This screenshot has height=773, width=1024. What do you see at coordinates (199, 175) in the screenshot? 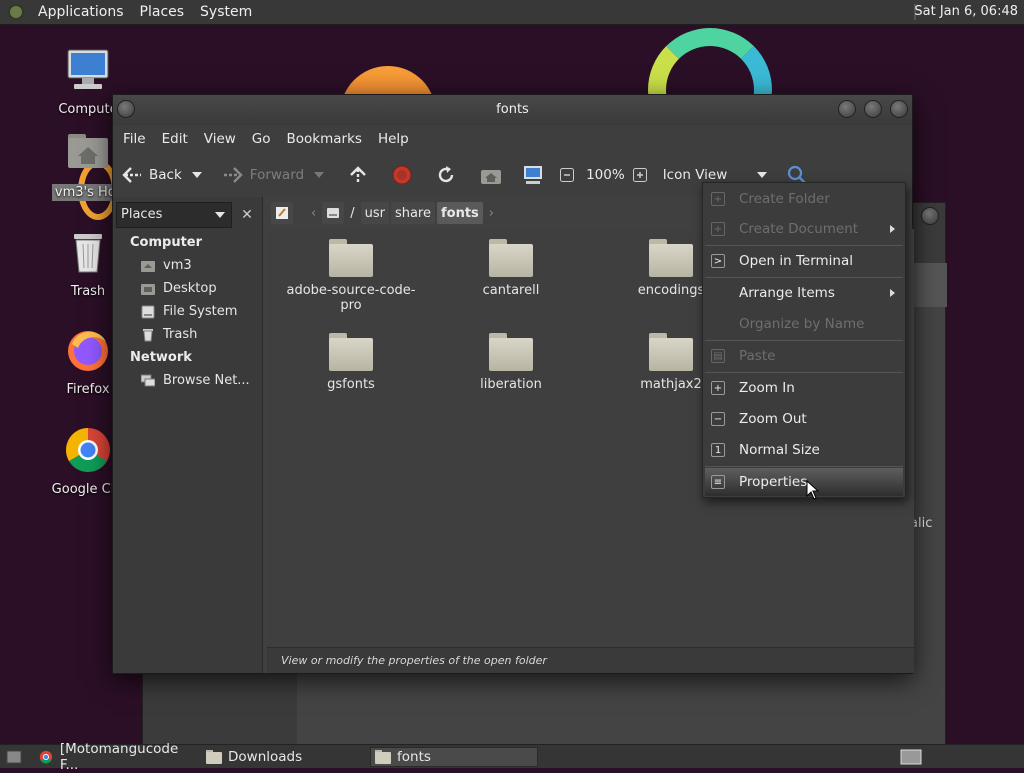
I see `back-history-dropdown` at bounding box center [199, 175].